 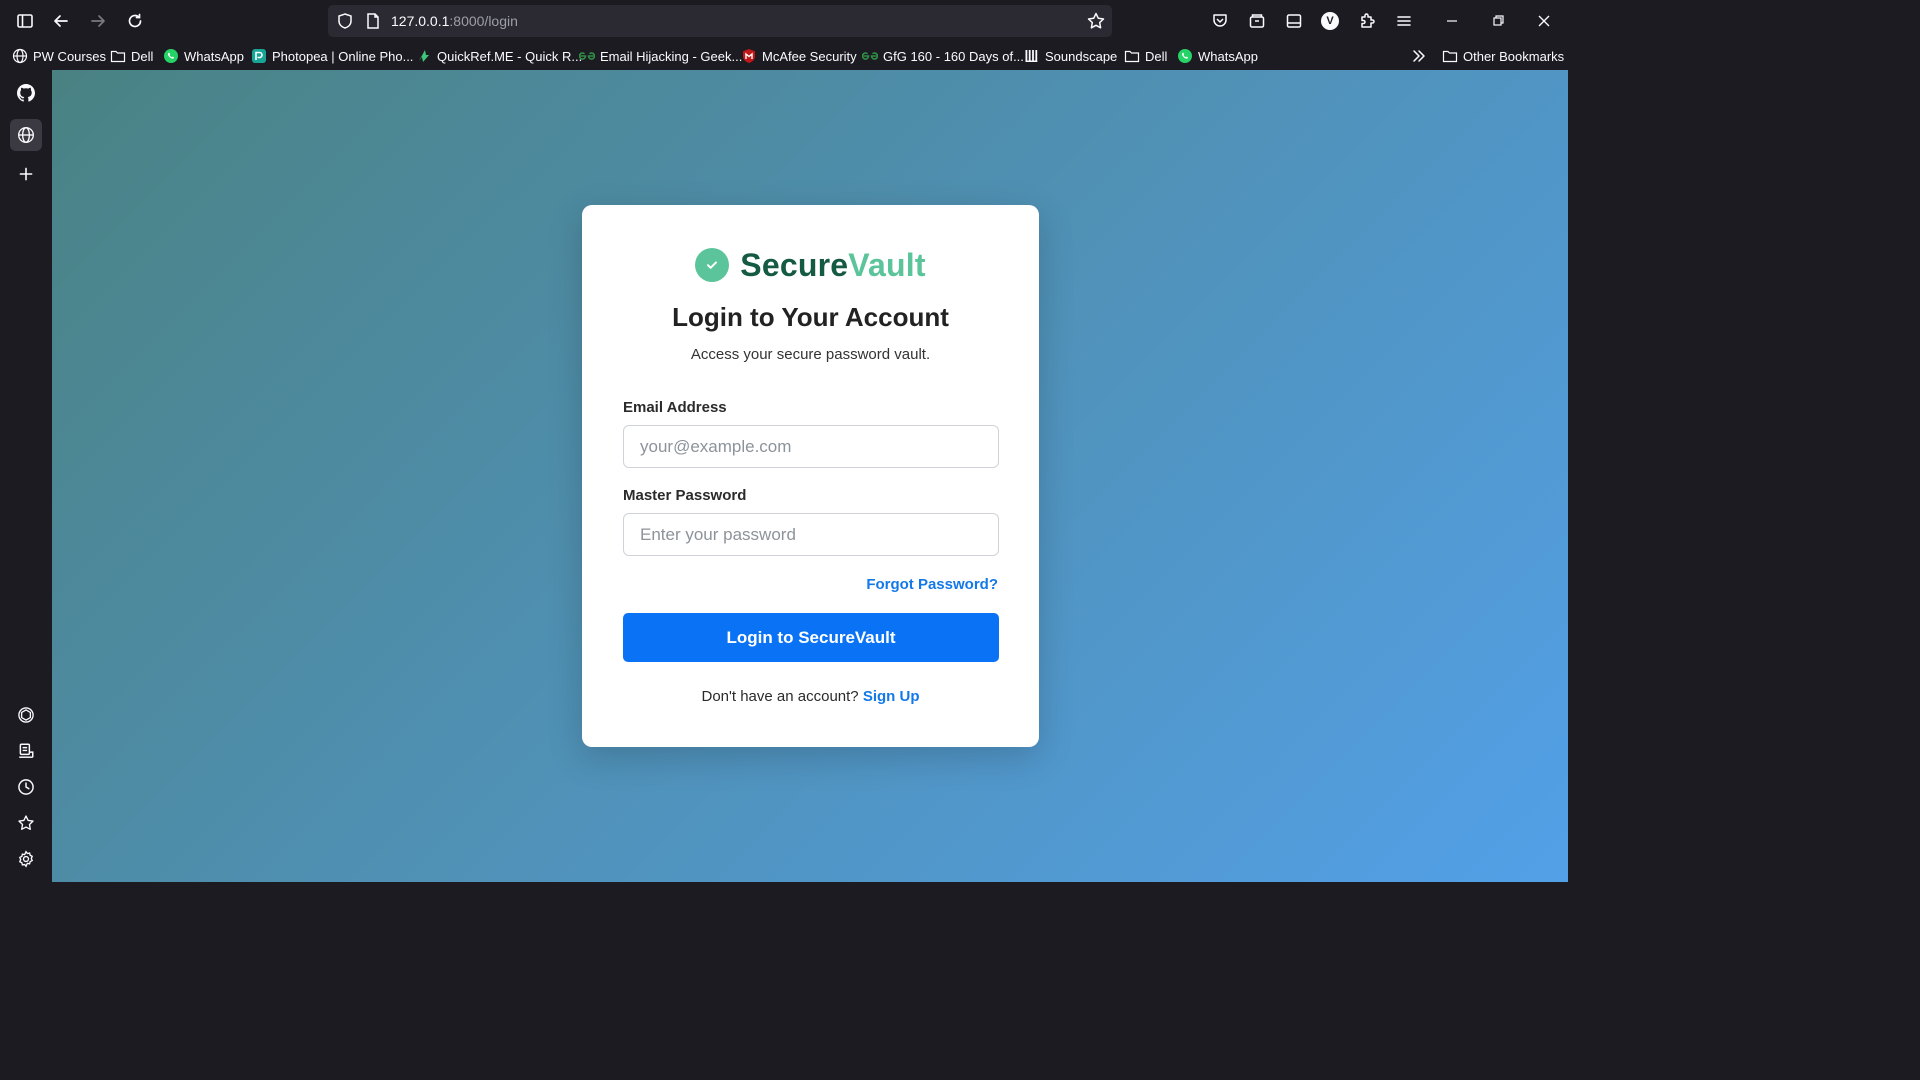 I want to click on signup-prompt: Don't have an account? Sign Up, so click(x=810, y=696).